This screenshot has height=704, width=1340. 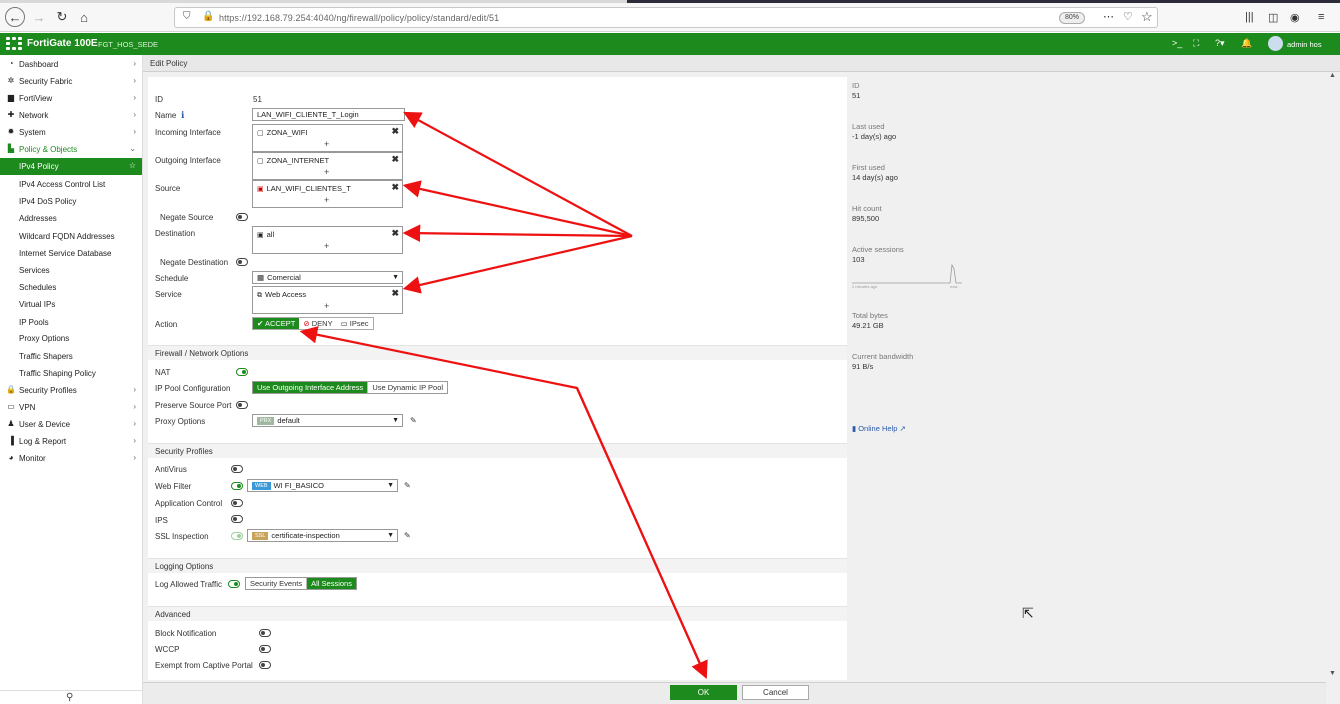 I want to click on sidebar-search: ⚲, so click(x=71, y=697).